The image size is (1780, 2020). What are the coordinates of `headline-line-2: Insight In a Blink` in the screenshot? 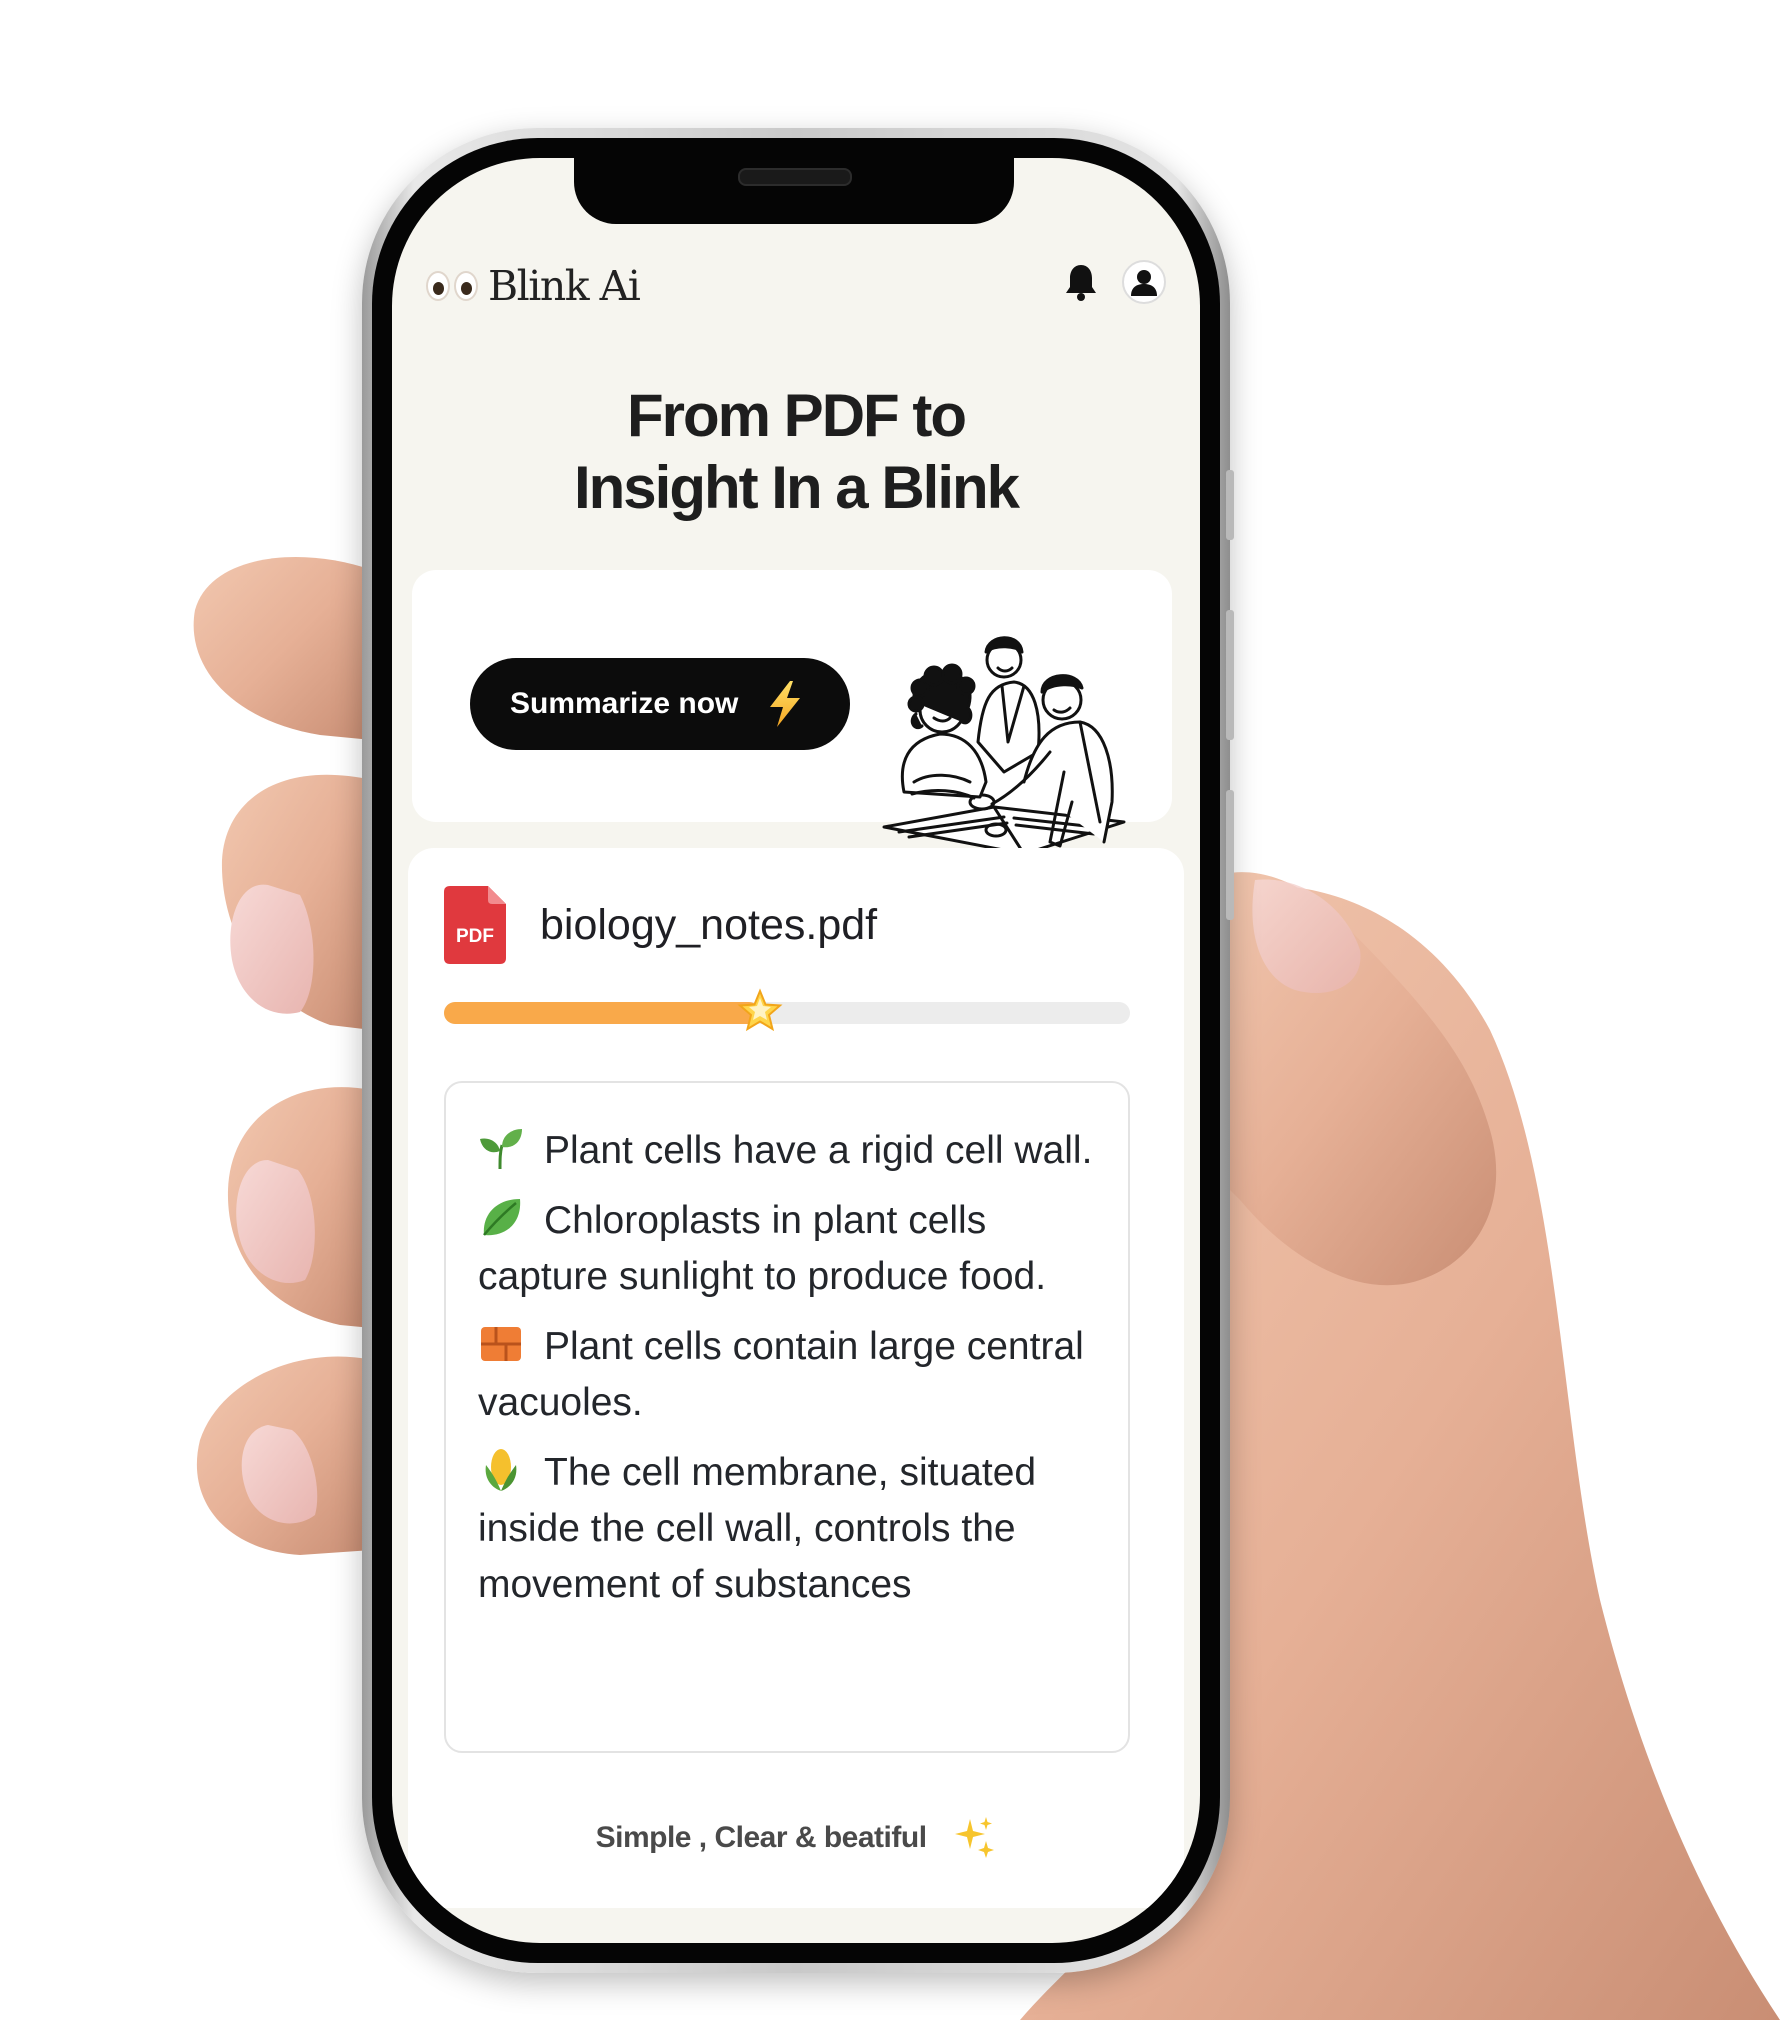 It's located at (796, 487).